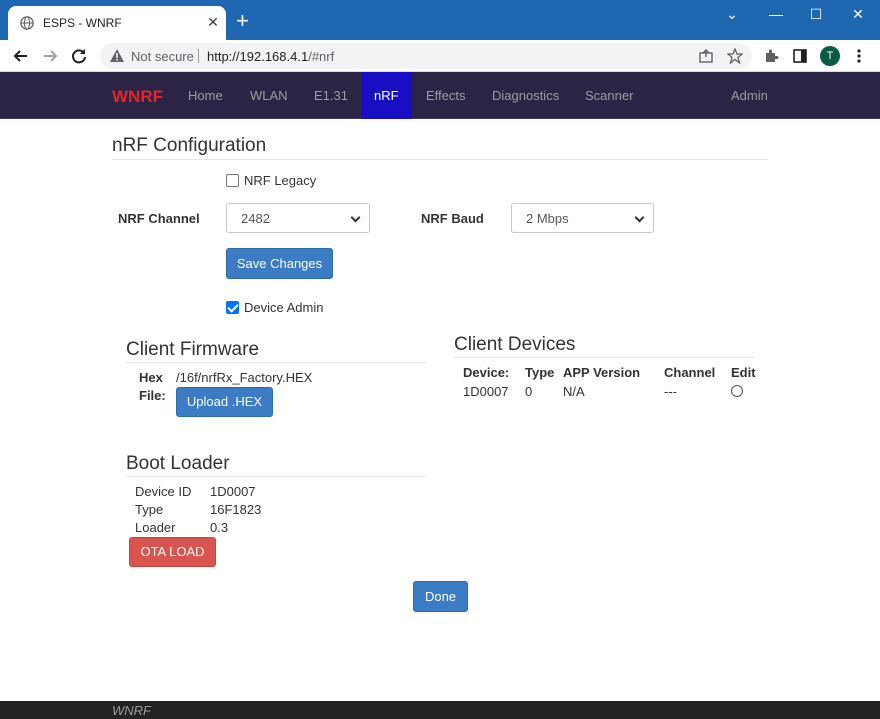 The image size is (880, 719). I want to click on hex-file-path: /16f/nrfRx_Factory.HEX, so click(244, 377).